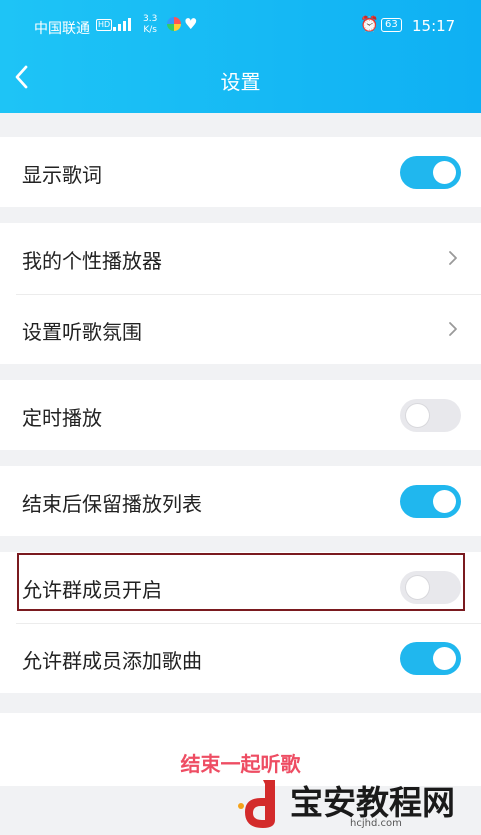 The height and width of the screenshot is (835, 481). I want to click on watermark-url: hcjhd.com, so click(376, 823).